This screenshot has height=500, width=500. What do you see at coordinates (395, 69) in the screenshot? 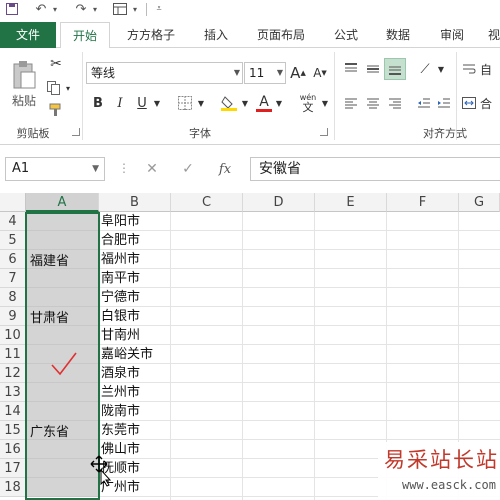
I see `align-bottom-icon` at bounding box center [395, 69].